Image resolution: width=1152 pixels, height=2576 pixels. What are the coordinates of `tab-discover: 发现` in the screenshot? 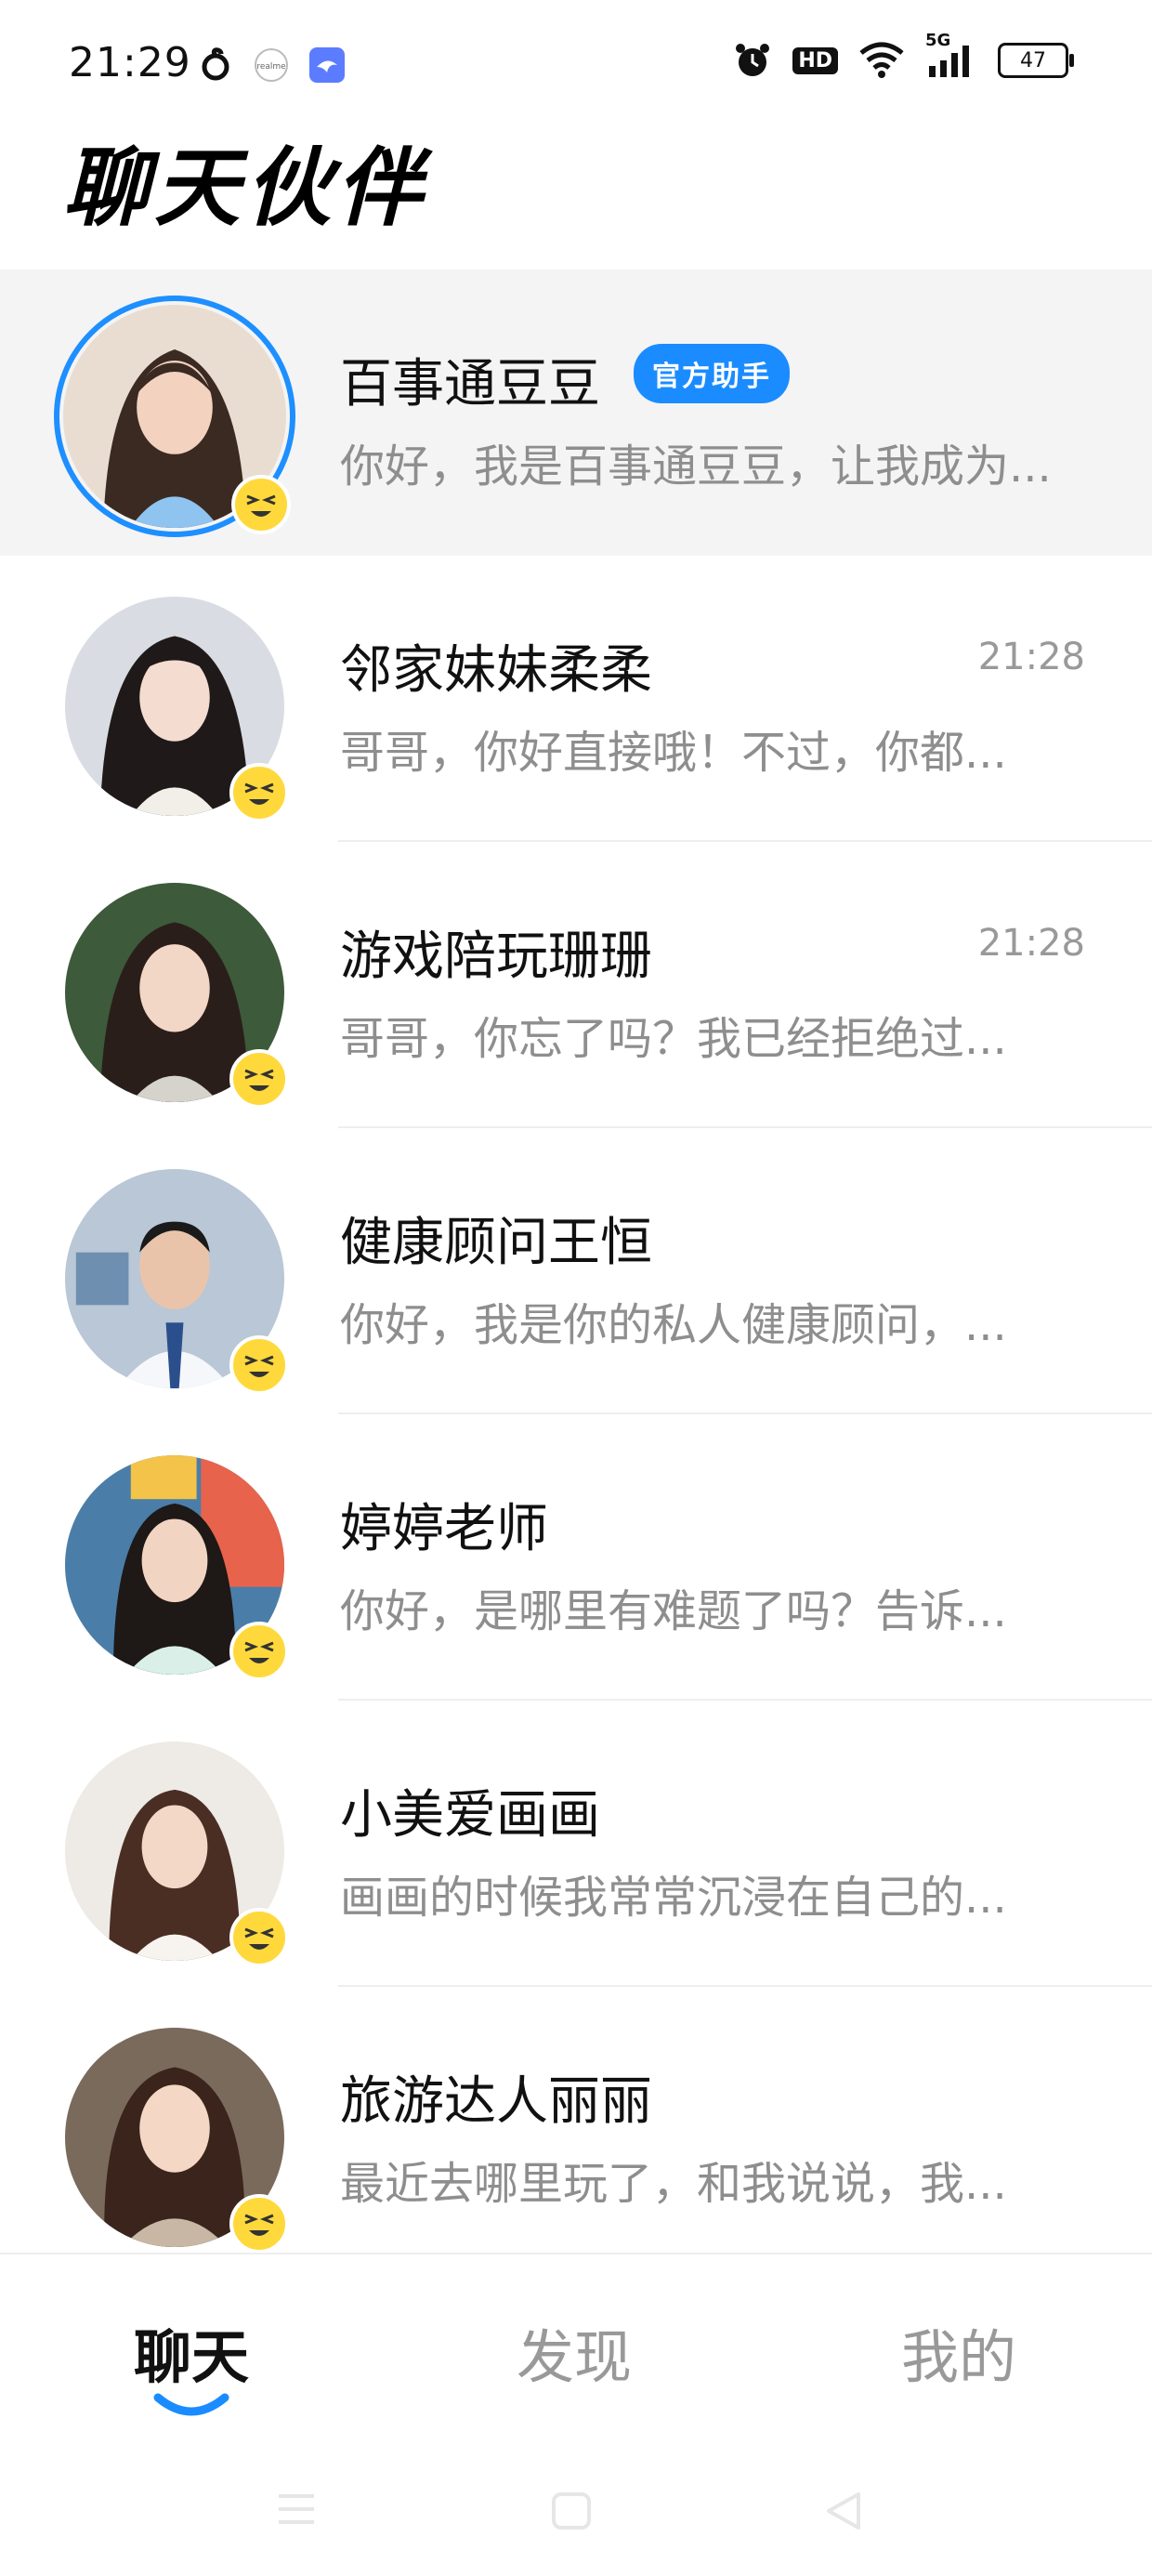 It's located at (574, 2352).